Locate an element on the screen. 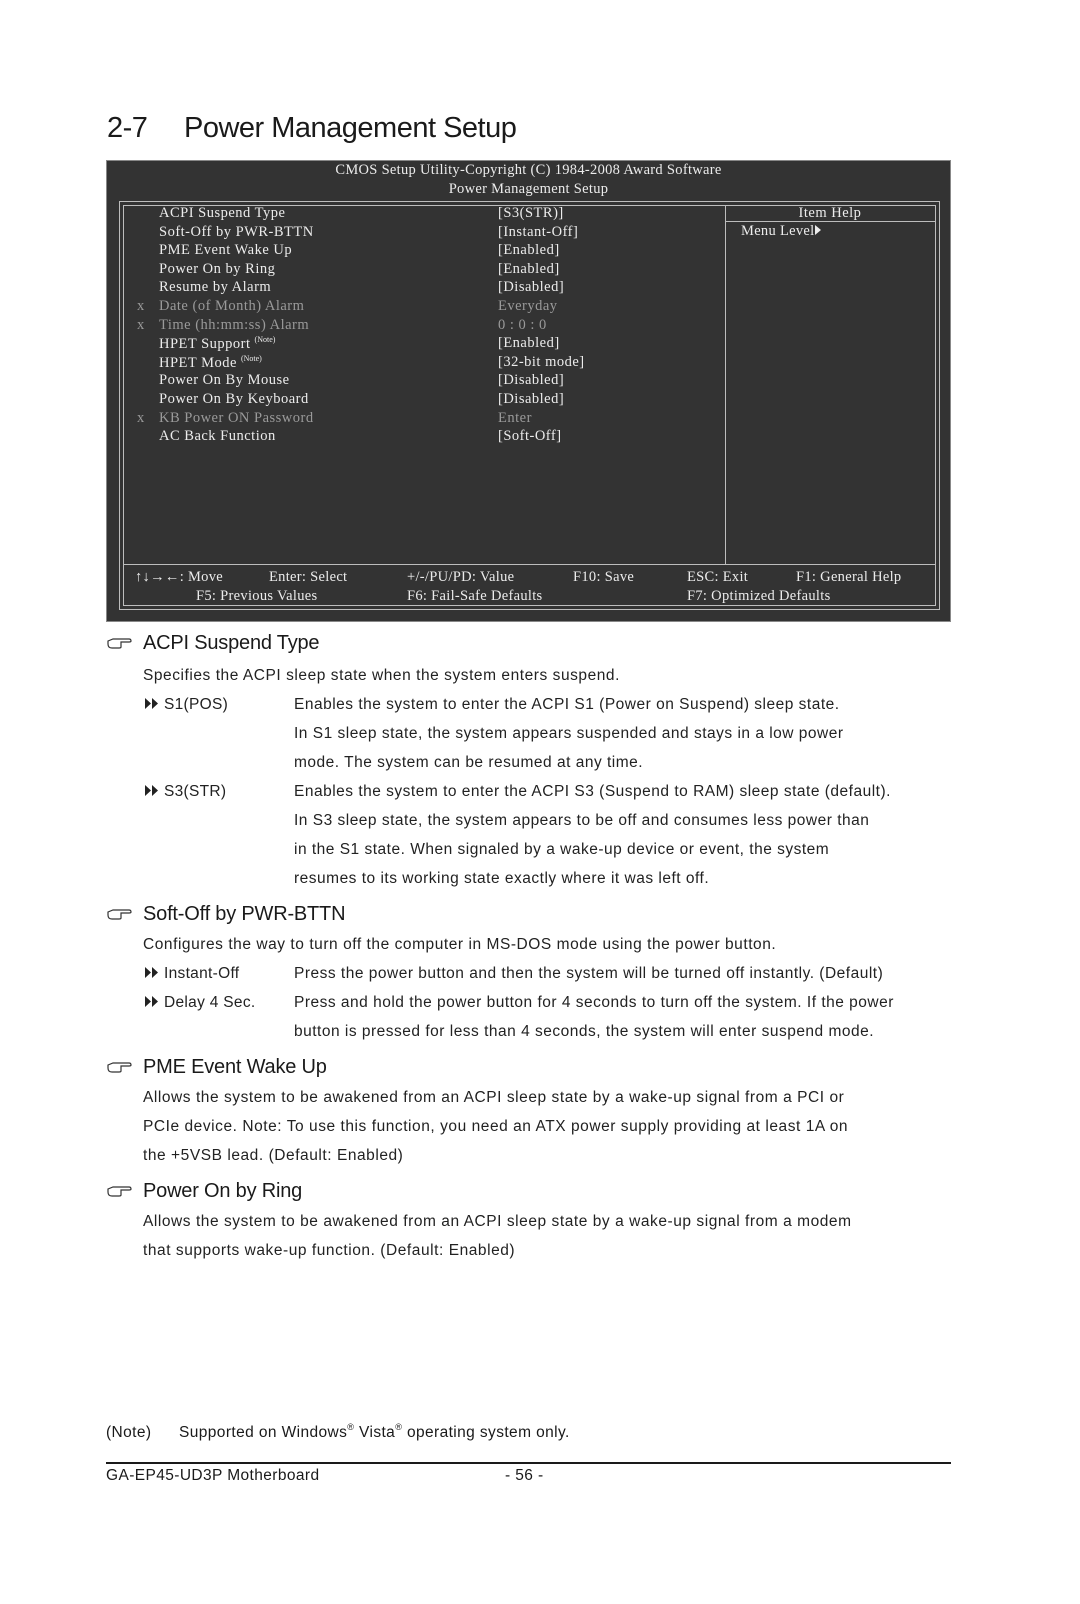 This screenshot has width=1080, height=1604. bios-setting-row: x KB Power ON Password Enter is located at coordinates (424, 419).